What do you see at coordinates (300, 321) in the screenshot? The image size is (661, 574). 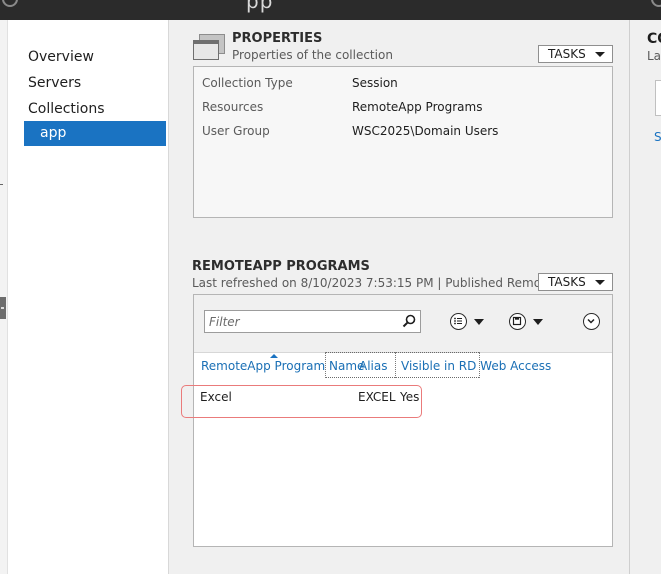 I see `filter-input` at bounding box center [300, 321].